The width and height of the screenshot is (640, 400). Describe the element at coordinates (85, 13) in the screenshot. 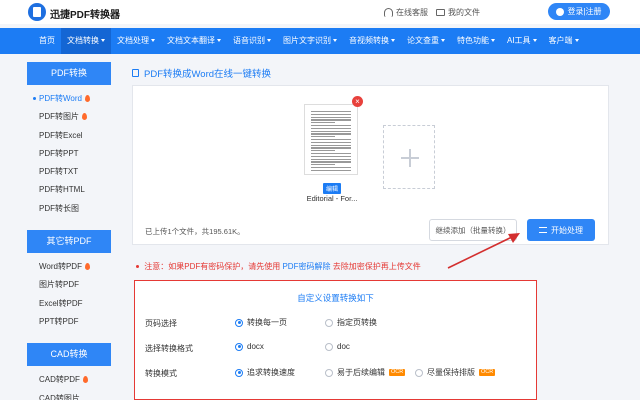

I see `brand-name: 迅捷PDF转换器` at that location.